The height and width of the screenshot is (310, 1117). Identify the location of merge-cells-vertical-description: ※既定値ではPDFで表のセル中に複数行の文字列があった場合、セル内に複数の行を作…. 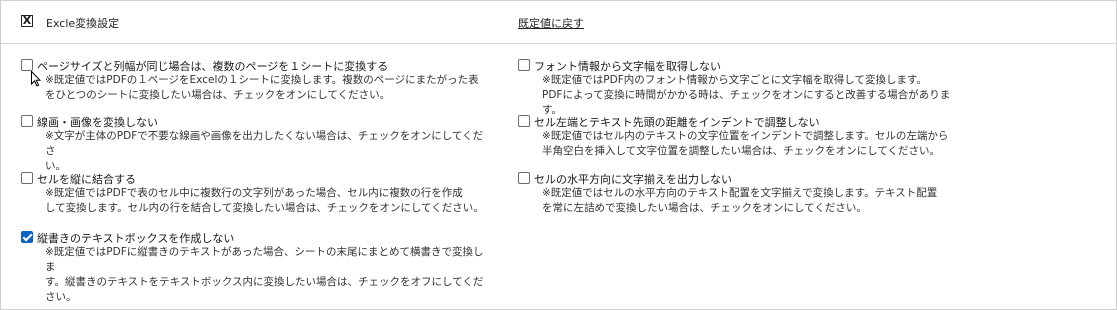
(264, 200).